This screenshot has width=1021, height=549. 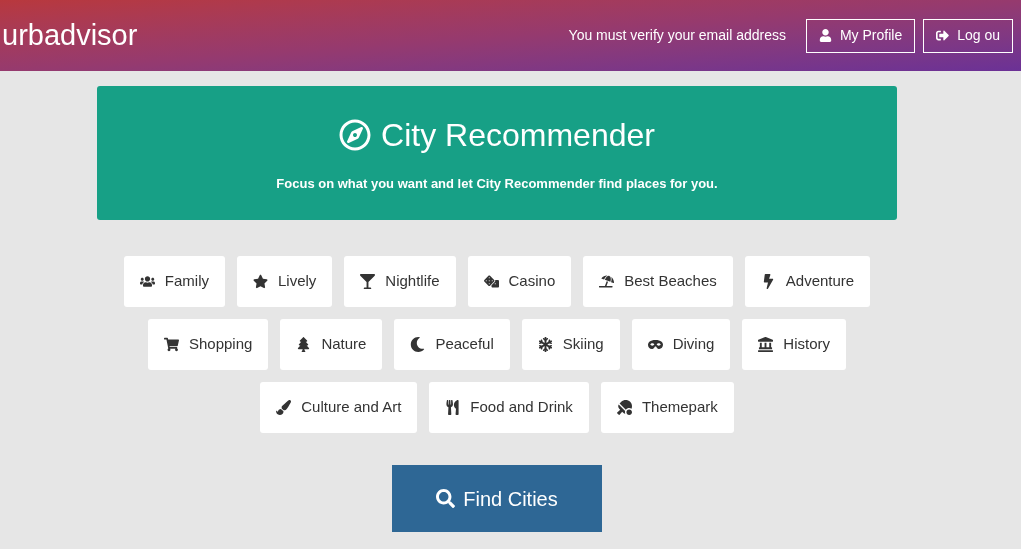 What do you see at coordinates (331, 344) in the screenshot?
I see `category-button: Nature` at bounding box center [331, 344].